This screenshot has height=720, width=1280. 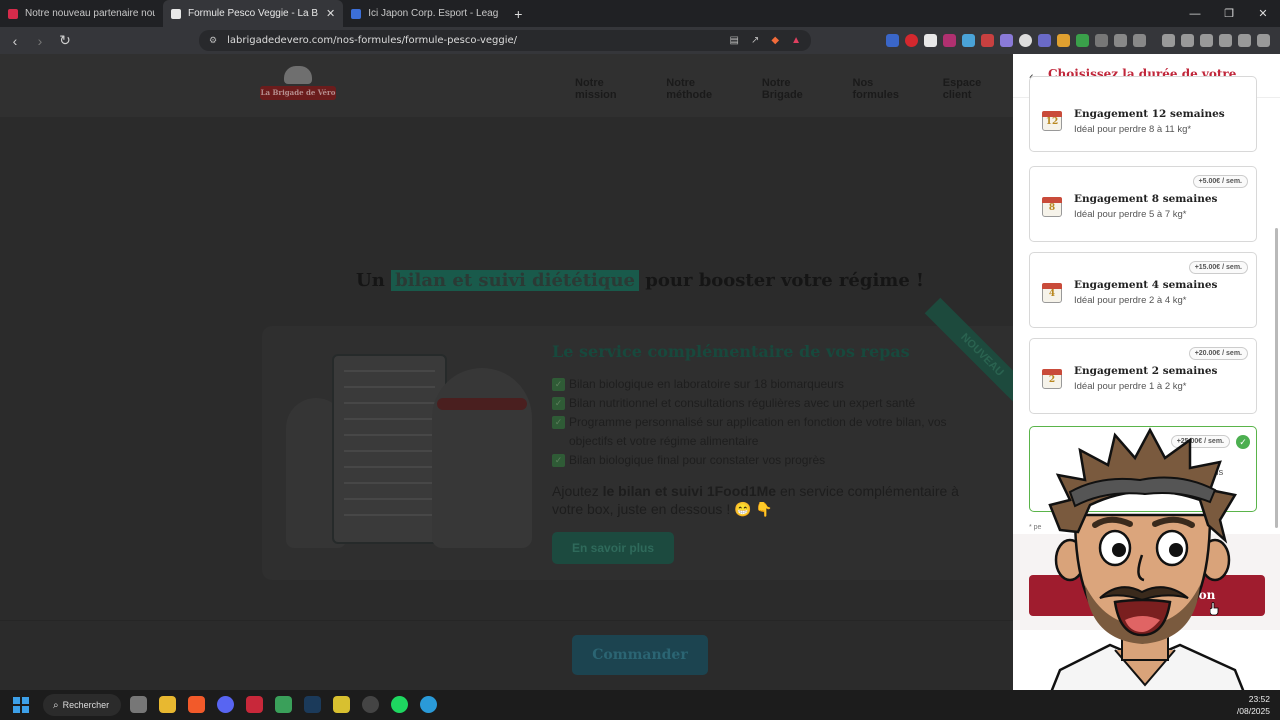 What do you see at coordinates (613, 548) in the screenshot?
I see `learn-more-button: En savoir plus` at bounding box center [613, 548].